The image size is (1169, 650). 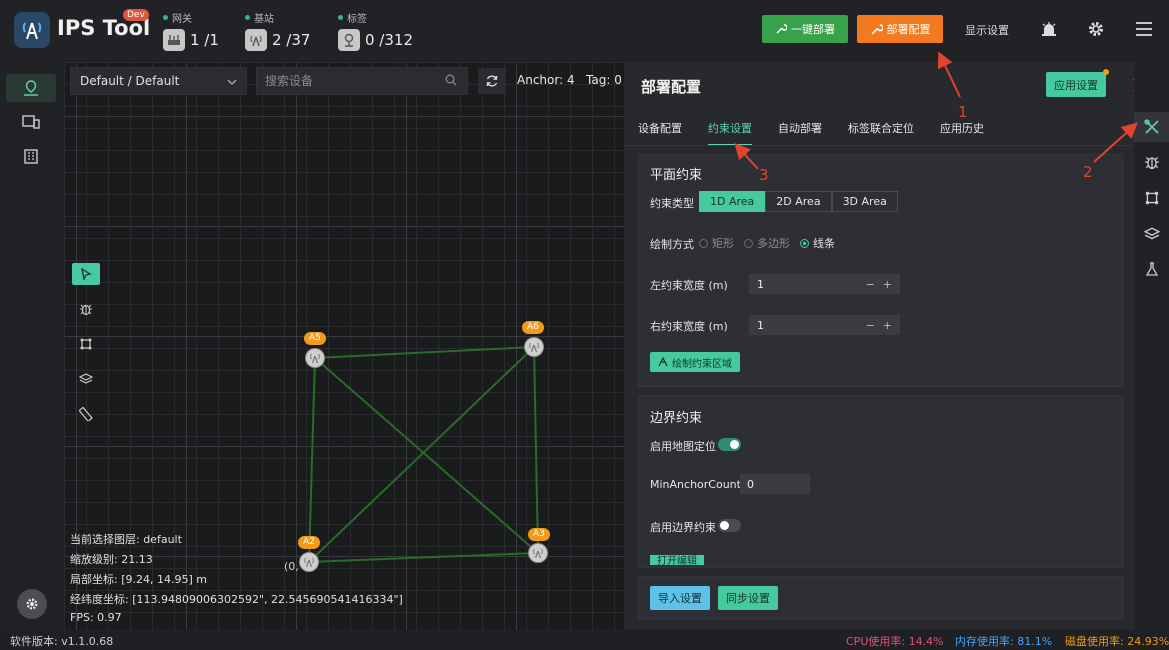 What do you see at coordinates (880, 481) in the screenshot?
I see `boundary-constraint-card: 边界约束 启用地图定位 MinAnchorCount 0 启用边界约束 打开编辑` at bounding box center [880, 481].